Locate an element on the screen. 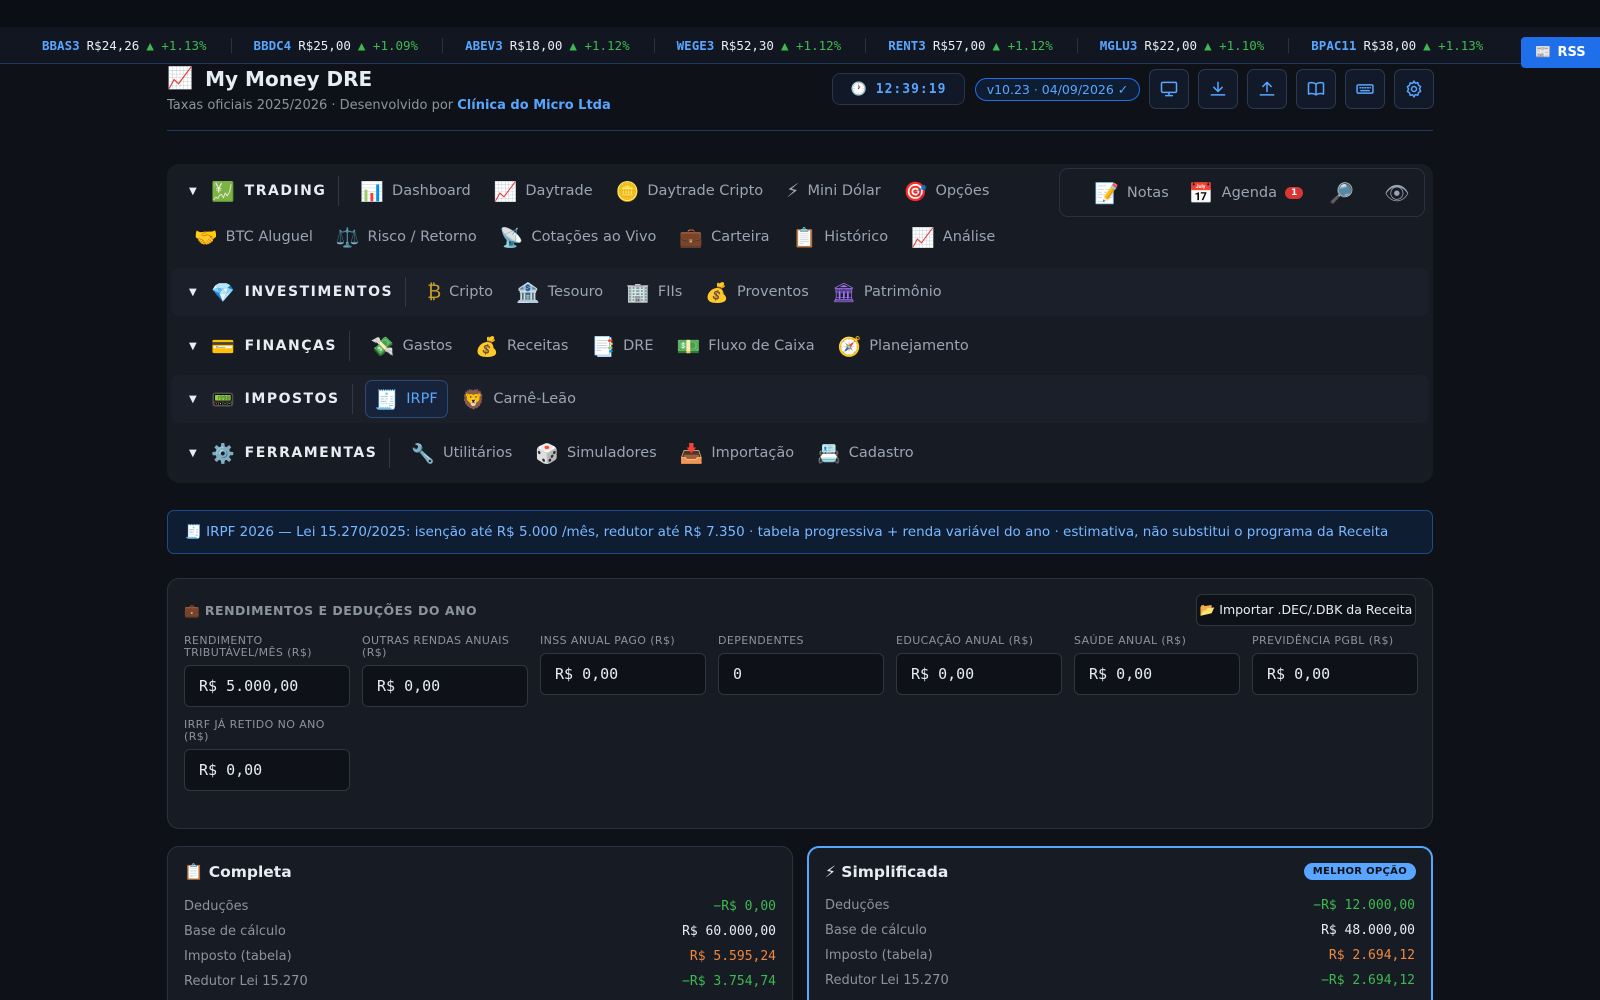 Image resolution: width=1600 pixels, height=1000 pixels. nav-cotacoes: 📡 Cotações ao Vivo is located at coordinates (578, 237).